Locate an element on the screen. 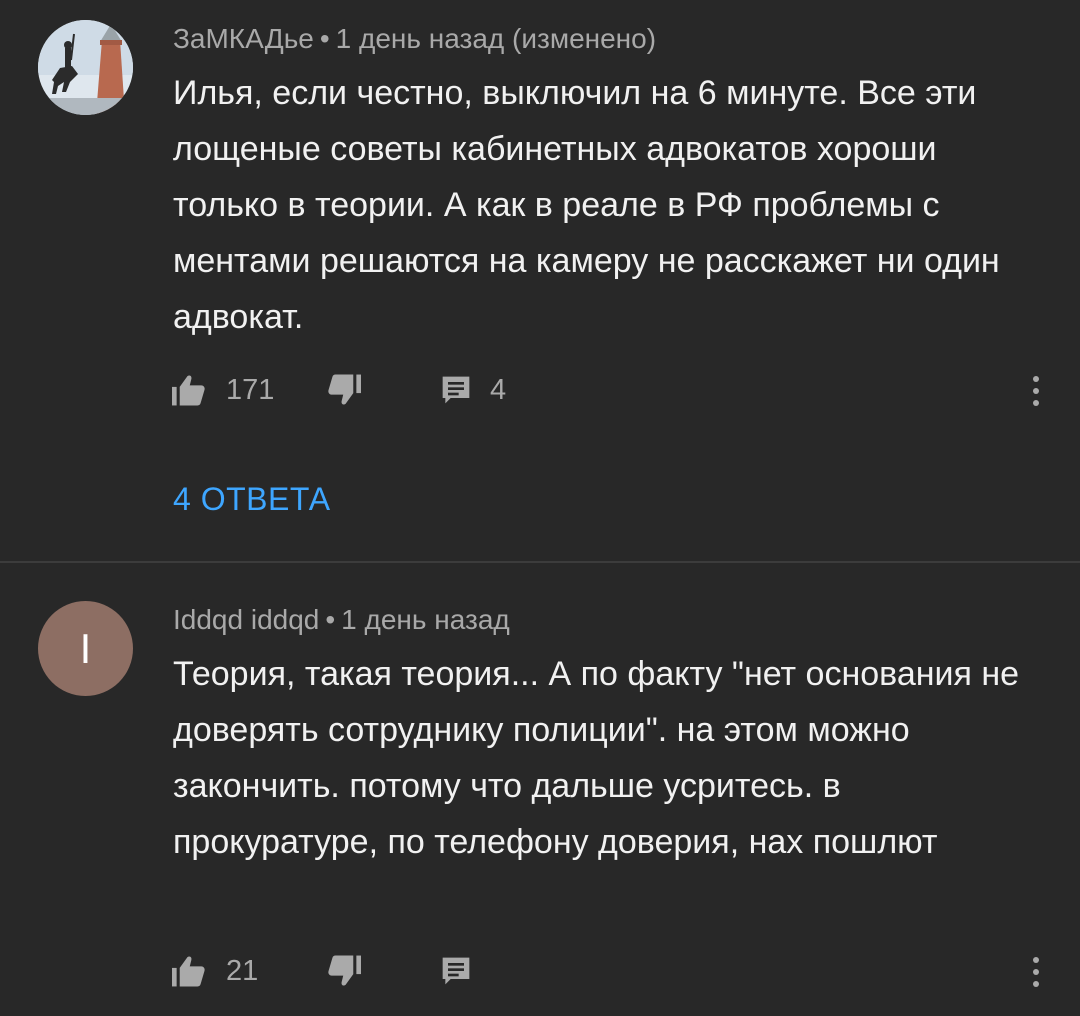 The width and height of the screenshot is (1080, 1016). avatar is located at coordinates (85, 67).